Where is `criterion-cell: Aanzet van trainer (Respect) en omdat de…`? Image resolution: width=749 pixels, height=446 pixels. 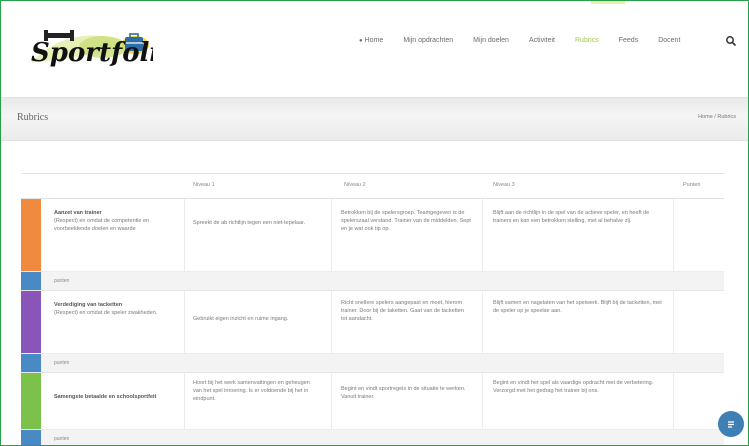
criterion-cell: Aanzet van trainer (Respect) en omdat de… is located at coordinates (113, 221).